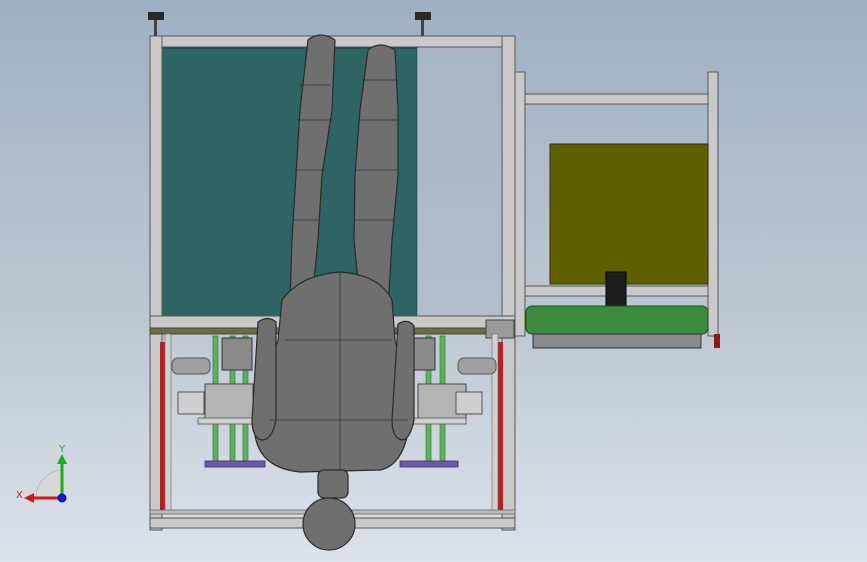 This screenshot has height=562, width=867. Describe the element at coordinates (617, 320) in the screenshot. I see `conveyor` at that location.